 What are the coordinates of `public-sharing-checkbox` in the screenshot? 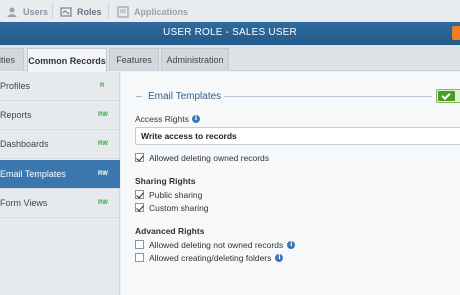 It's located at (139, 194).